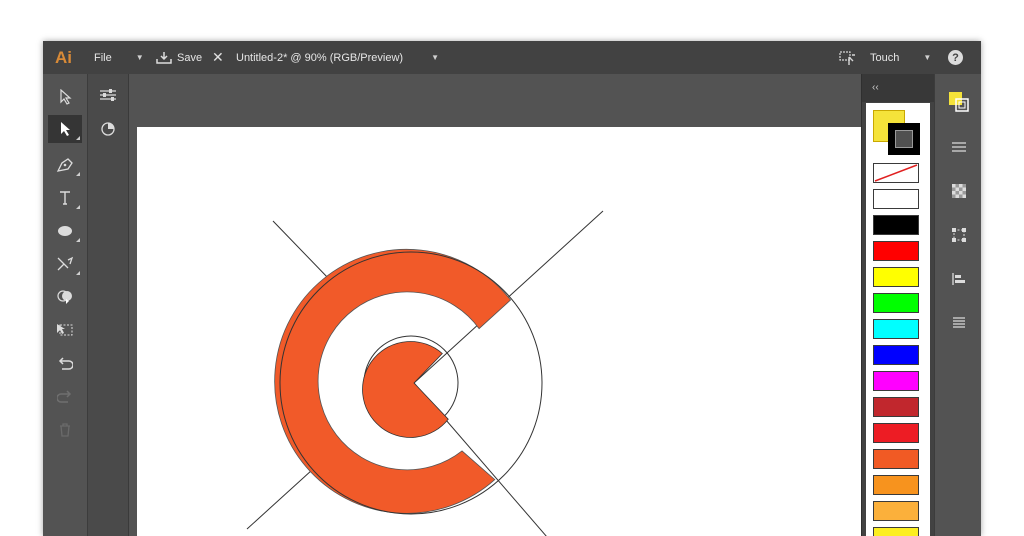 The width and height of the screenshot is (1024, 536). What do you see at coordinates (896, 225) in the screenshot?
I see `swatch-black` at bounding box center [896, 225].